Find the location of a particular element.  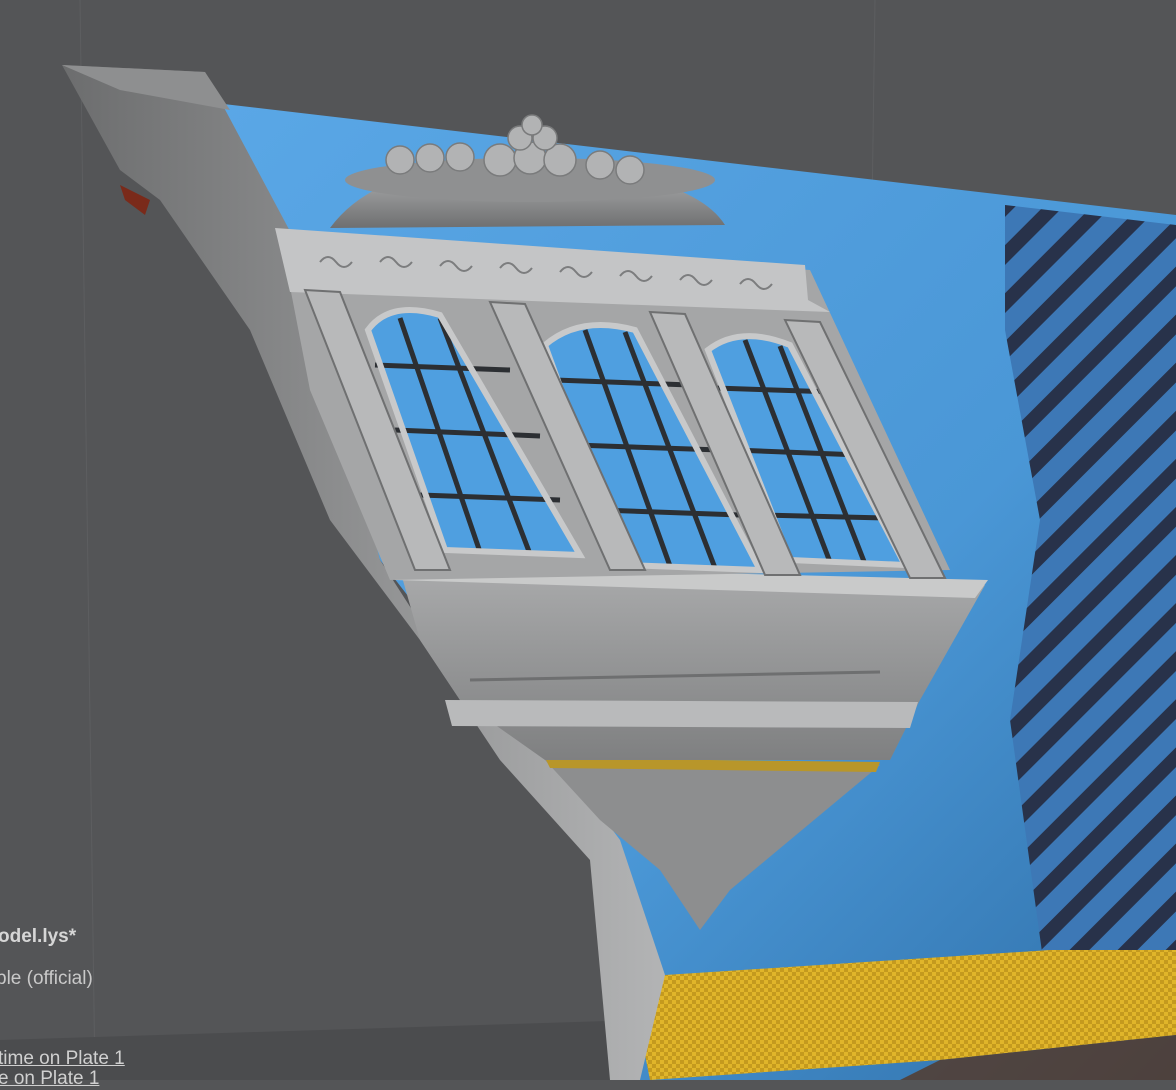

printer-profile: ble (official) is located at coordinates (46, 978).